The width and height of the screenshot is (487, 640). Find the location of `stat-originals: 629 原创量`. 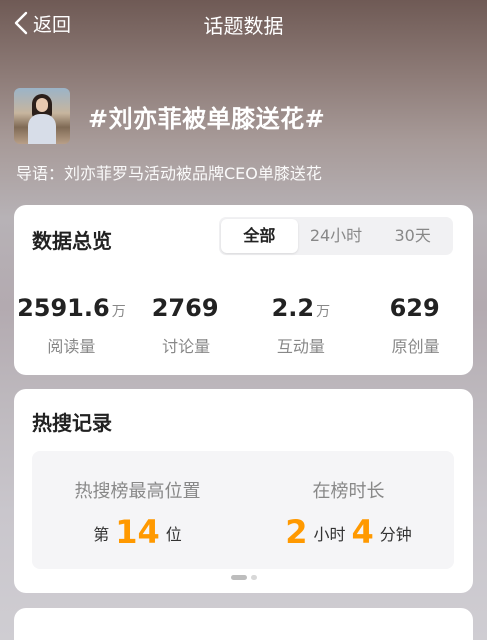

stat-originals: 629 原创量 is located at coordinates (415, 325).